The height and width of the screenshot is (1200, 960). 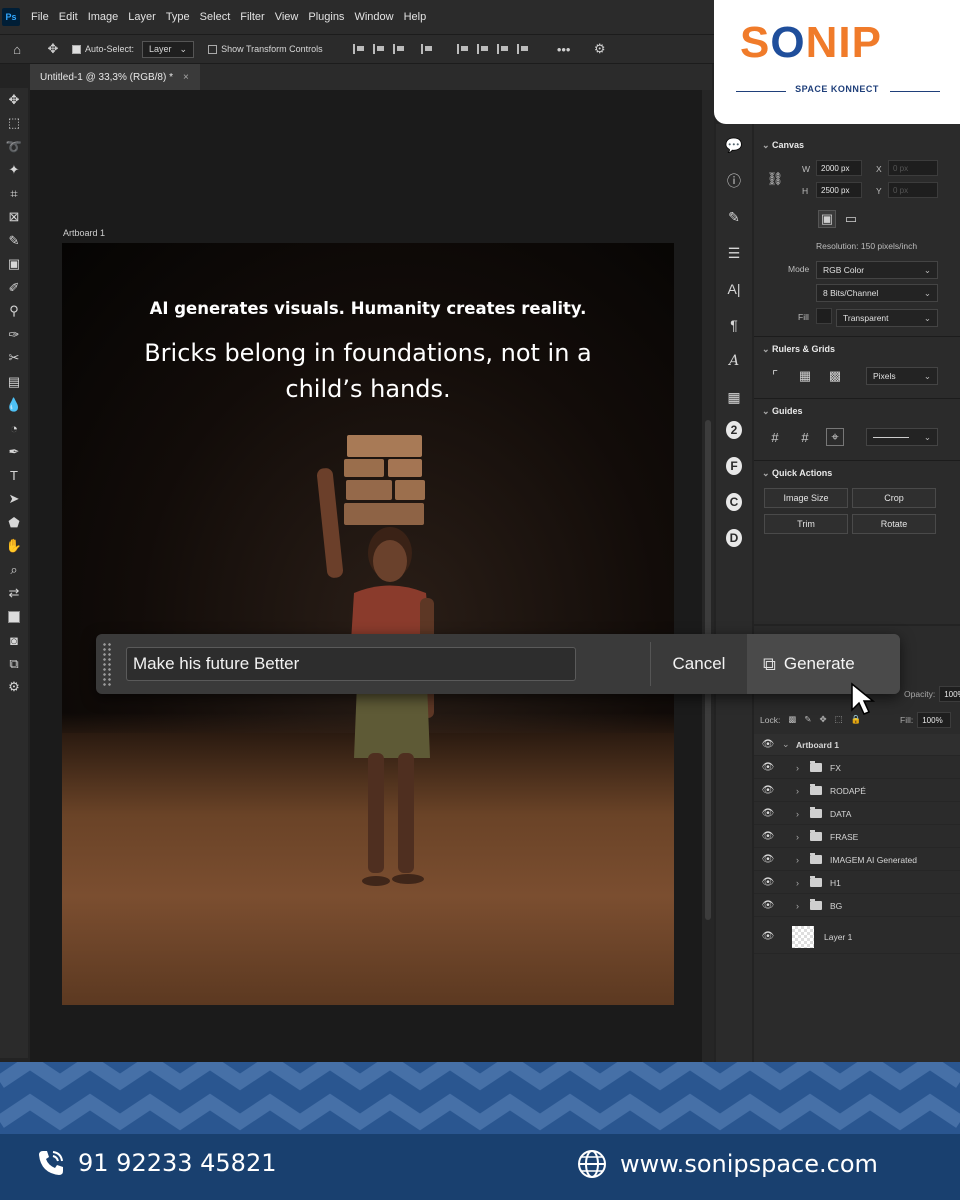 I want to click on bit-depth-dropdown: 8 Bits/Channel, so click(x=877, y=293).